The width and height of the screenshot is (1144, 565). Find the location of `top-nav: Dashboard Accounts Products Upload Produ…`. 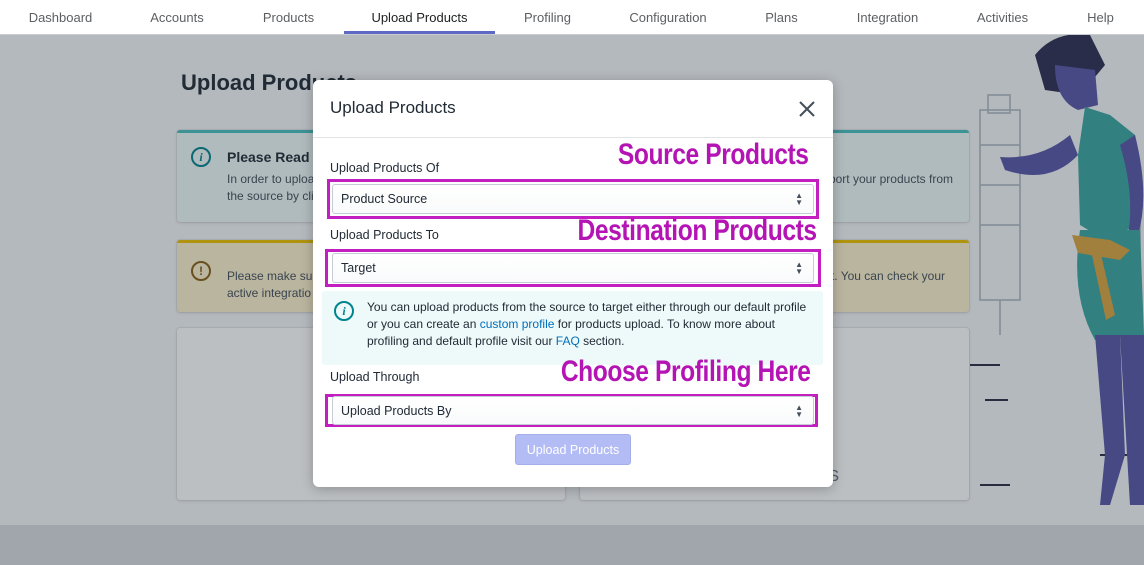

top-nav: Dashboard Accounts Products Upload Produ… is located at coordinates (572, 17).